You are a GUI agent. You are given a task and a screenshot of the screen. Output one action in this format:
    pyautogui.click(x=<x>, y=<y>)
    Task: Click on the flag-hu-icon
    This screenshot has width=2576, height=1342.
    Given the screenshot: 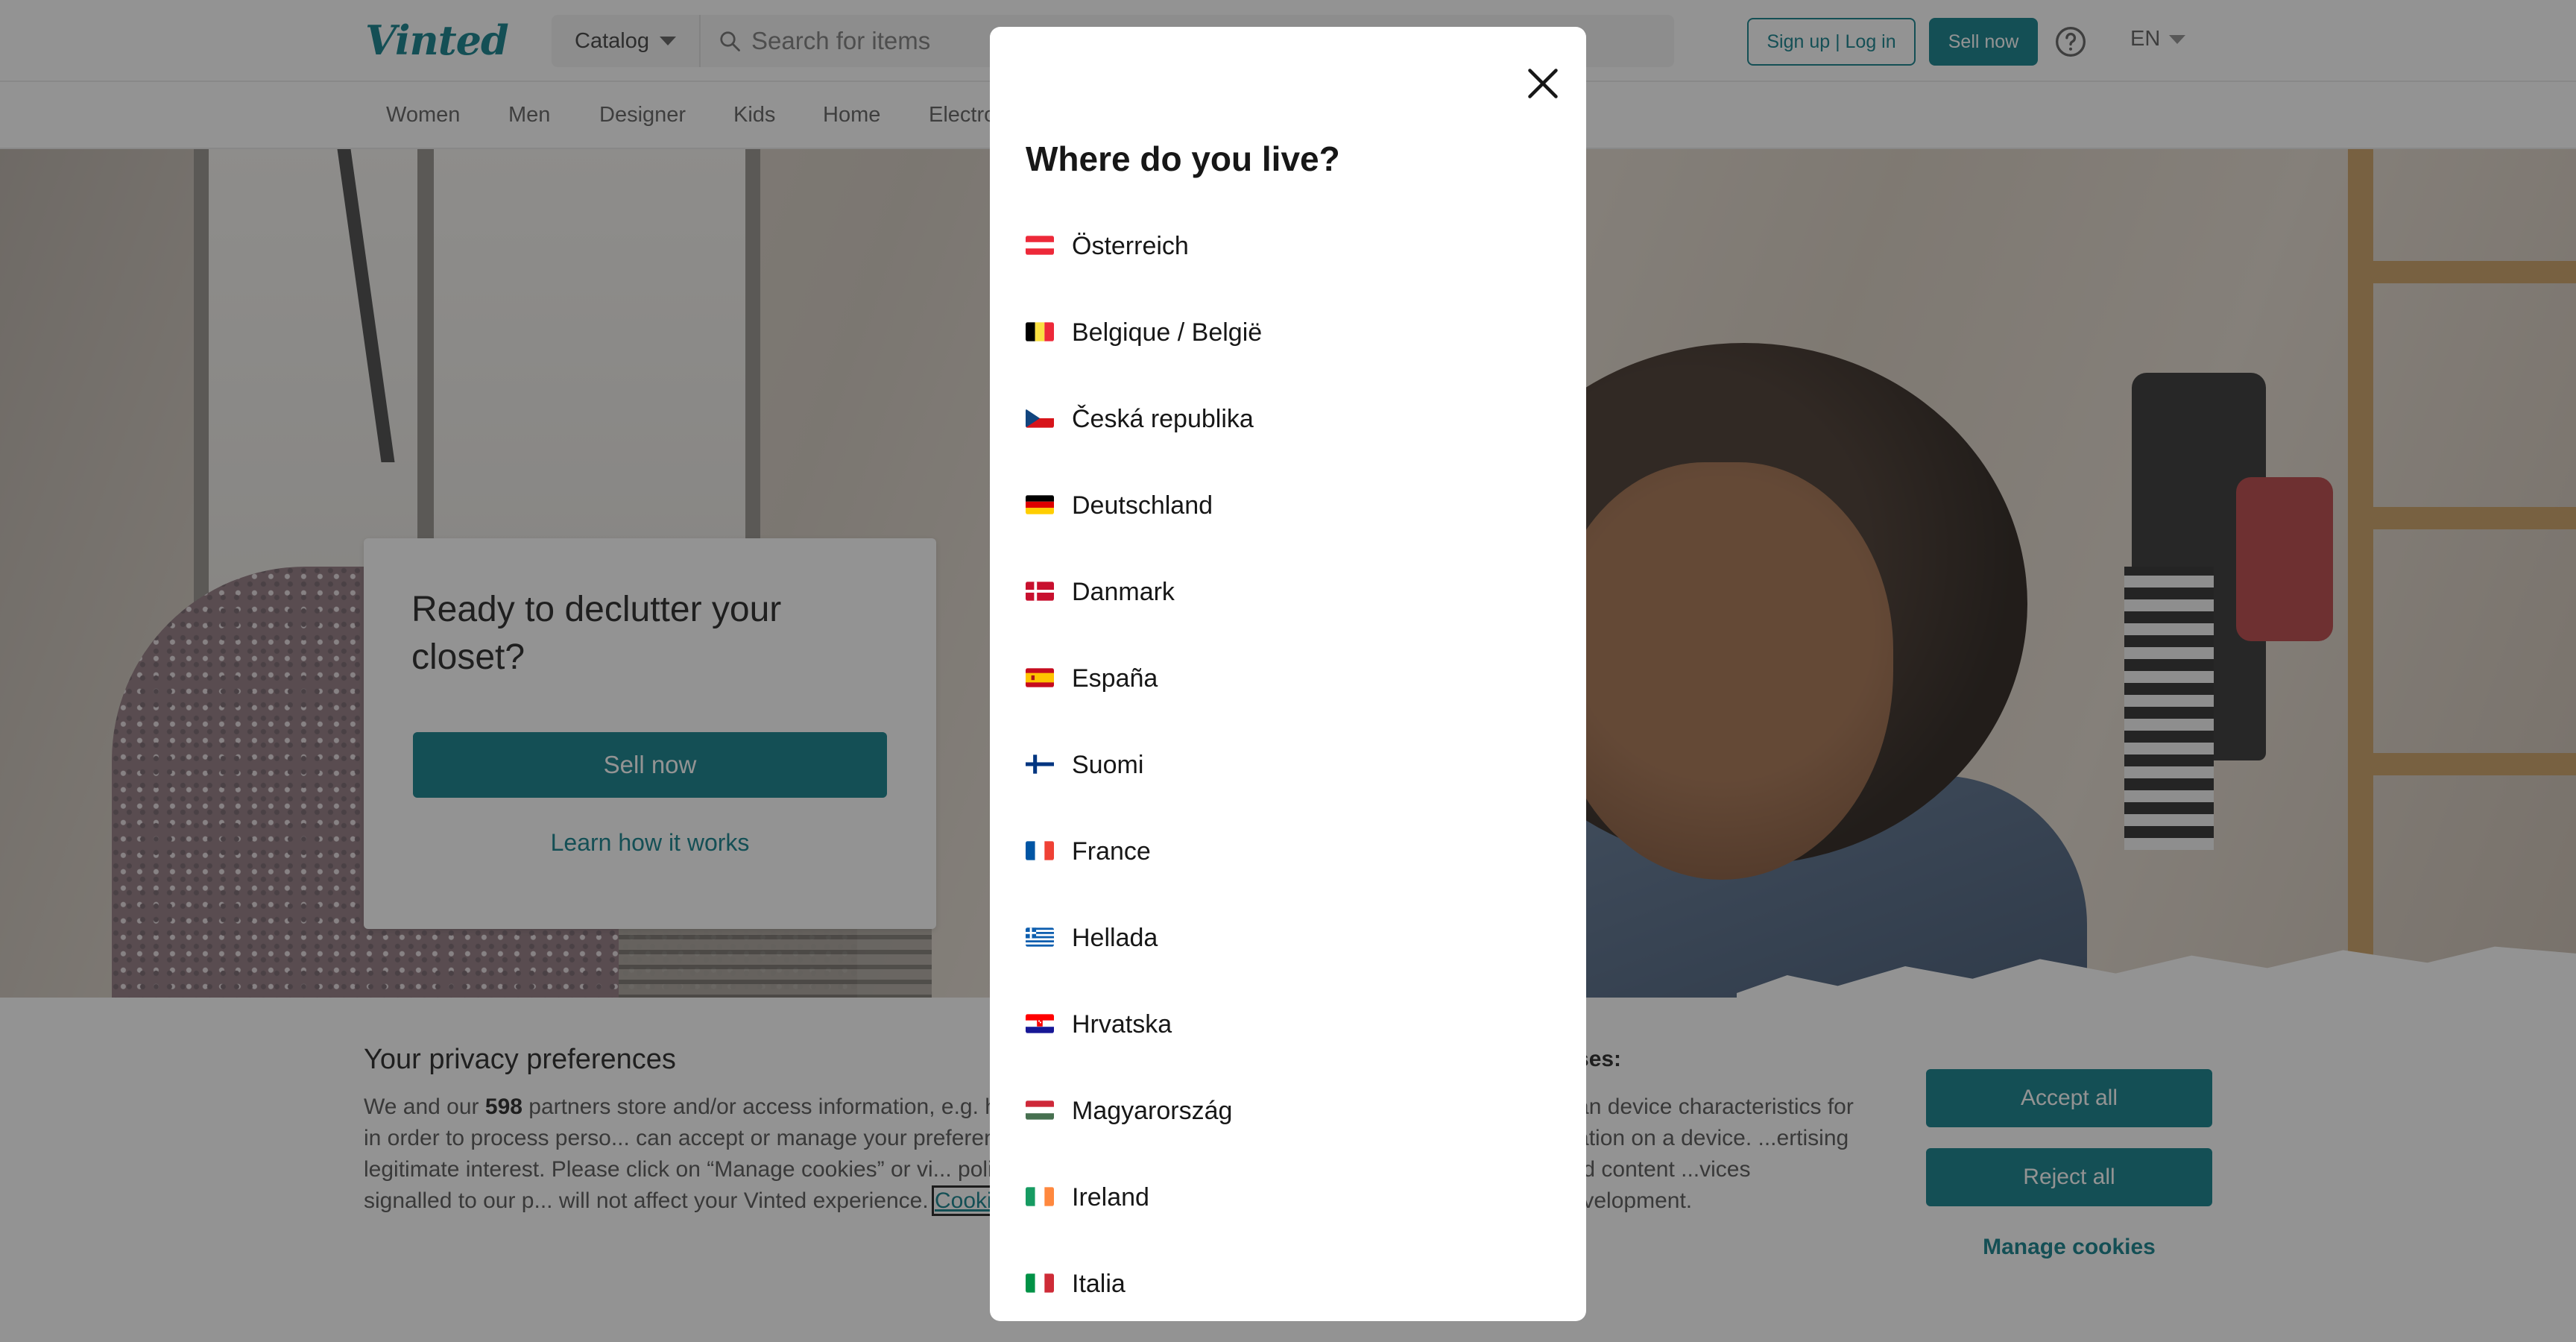 What is the action you would take?
    pyautogui.click(x=1040, y=1110)
    